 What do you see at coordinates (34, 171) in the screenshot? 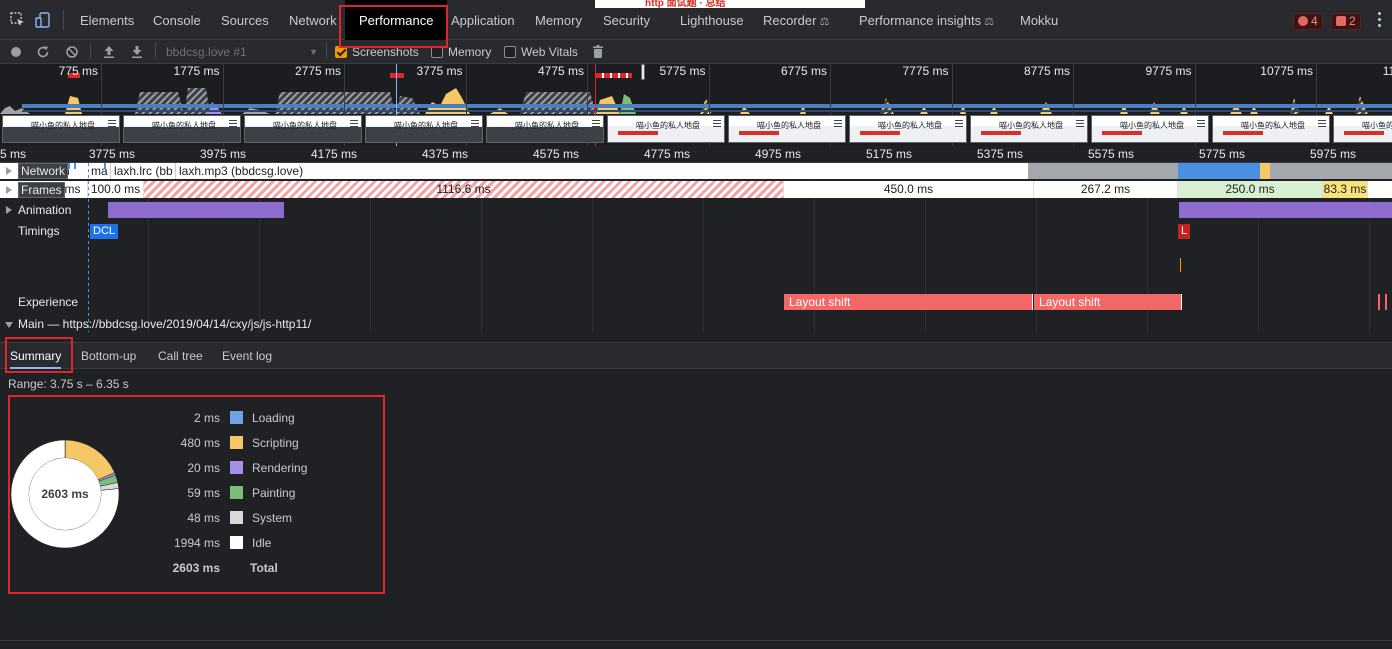
I see `network-track-header: Network` at bounding box center [34, 171].